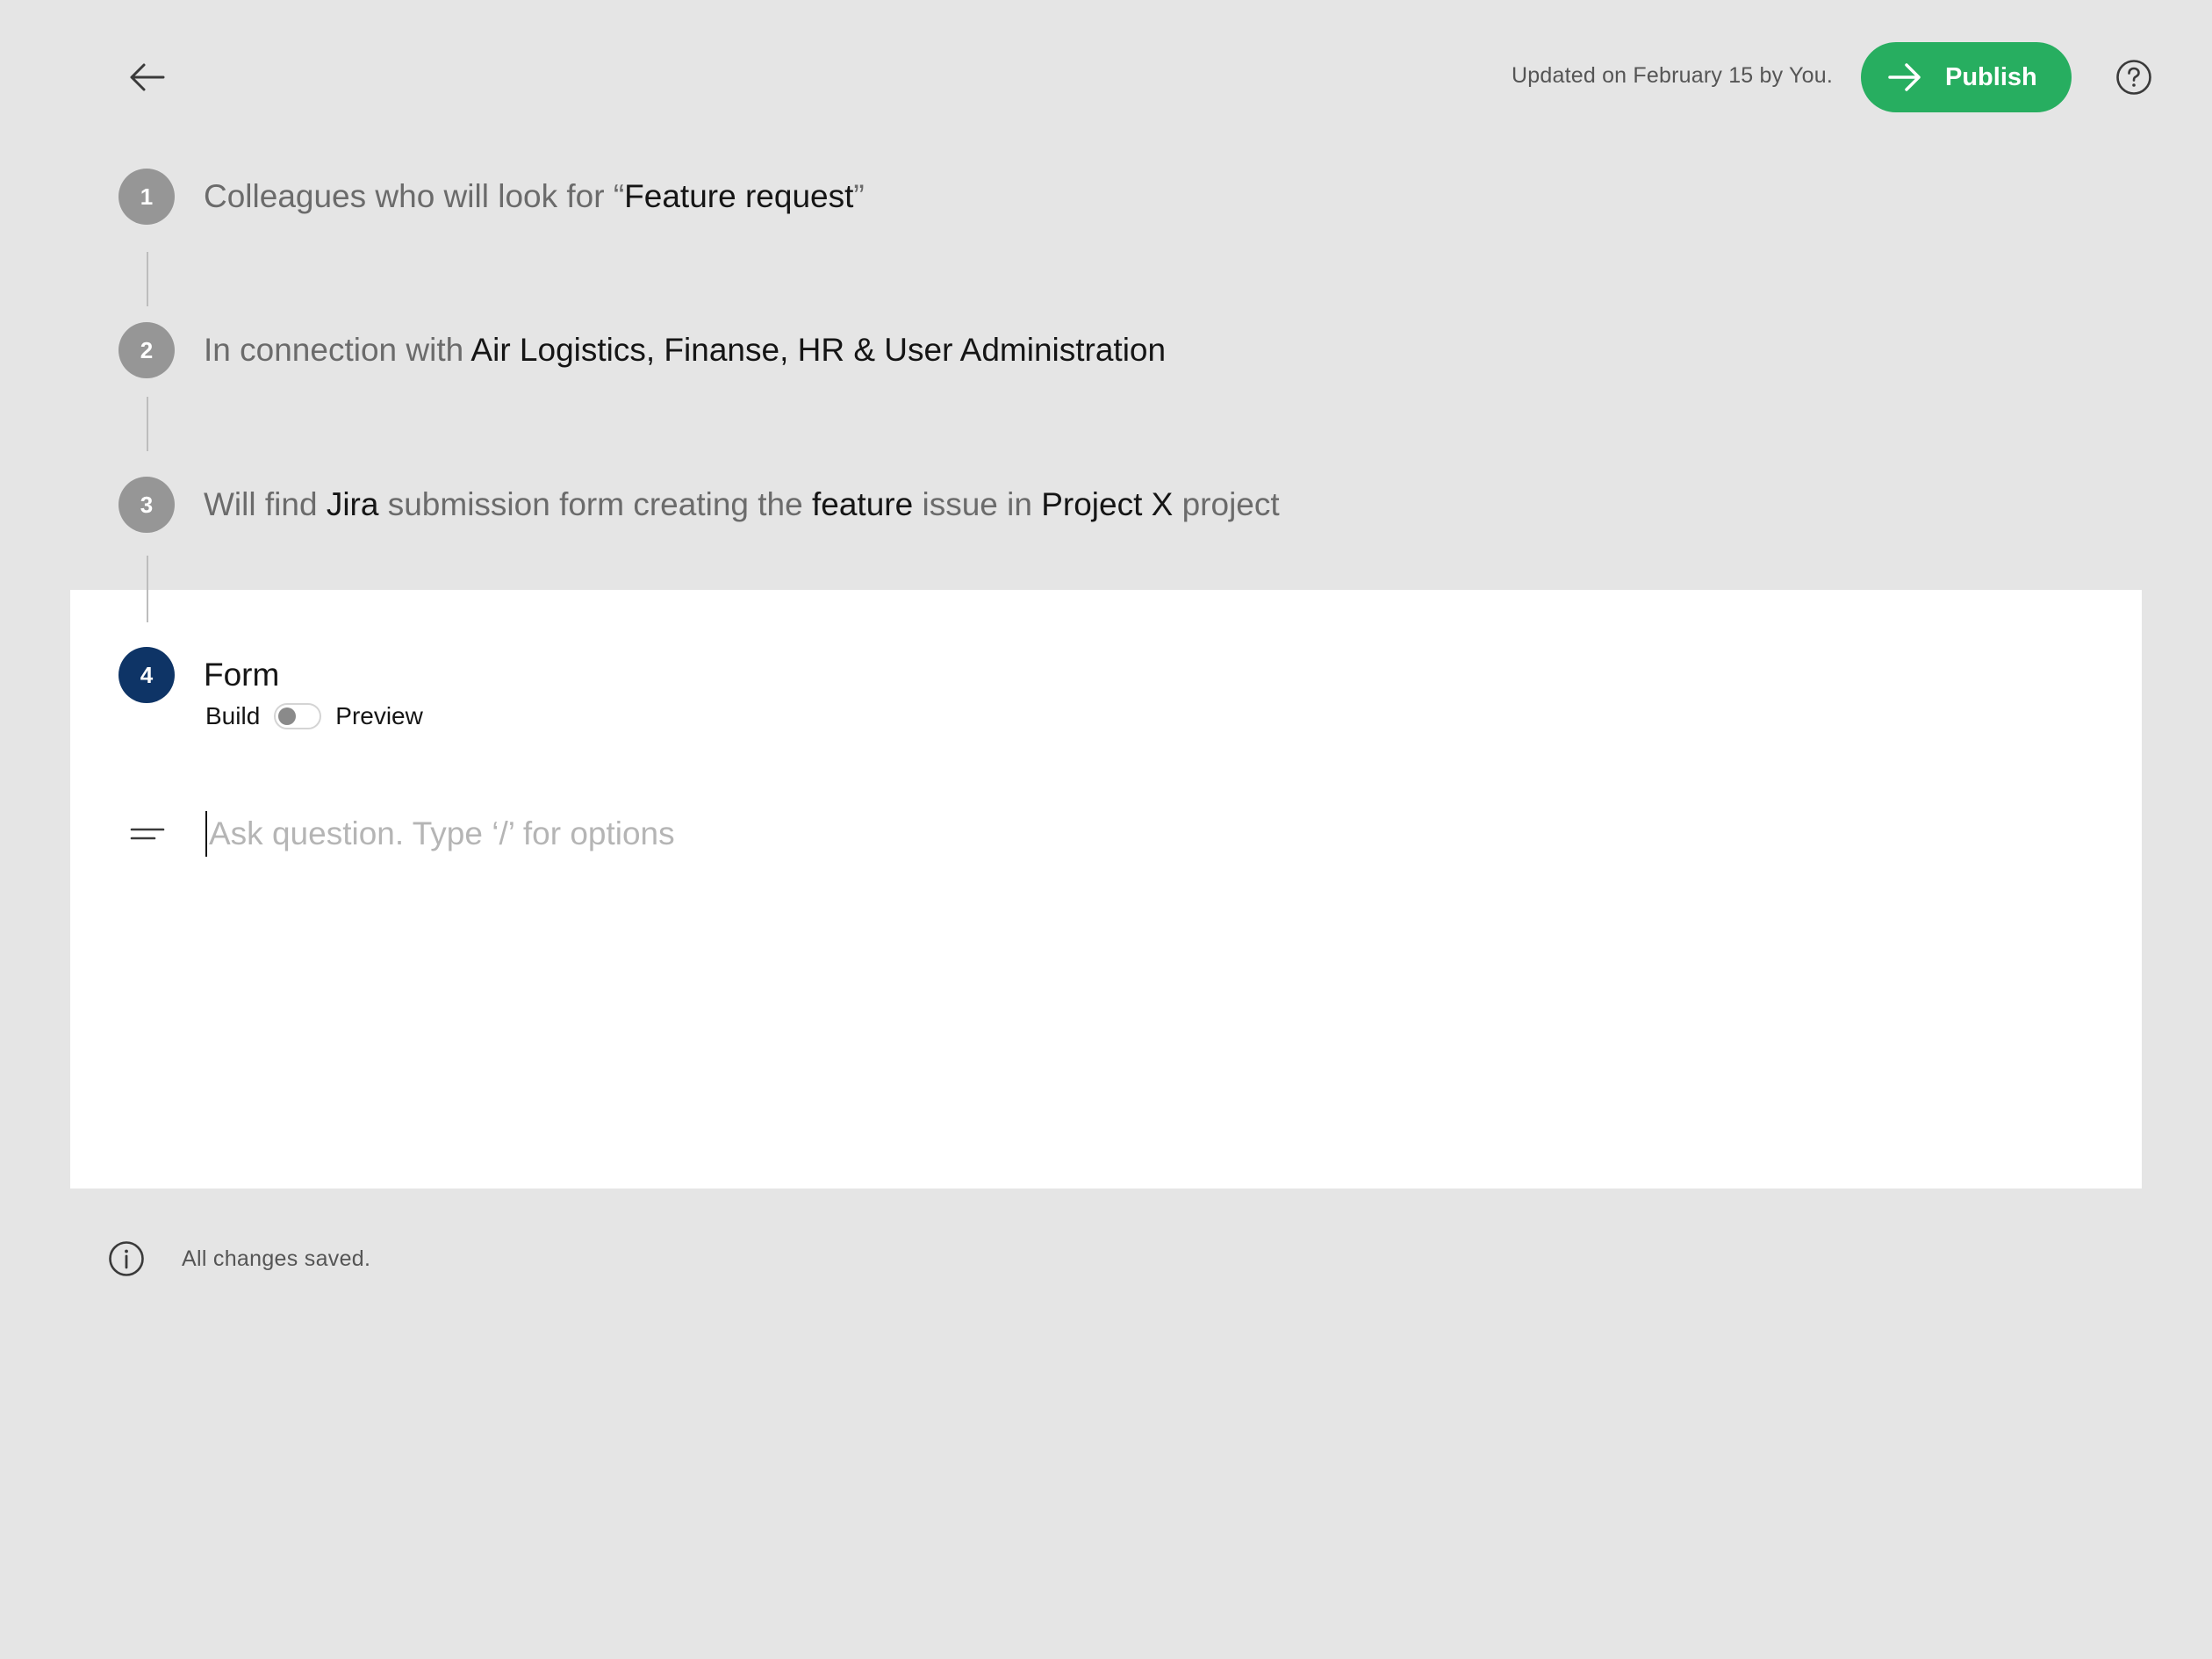 This screenshot has height=1659, width=2212. I want to click on step-number-badge: 1, so click(146, 197).